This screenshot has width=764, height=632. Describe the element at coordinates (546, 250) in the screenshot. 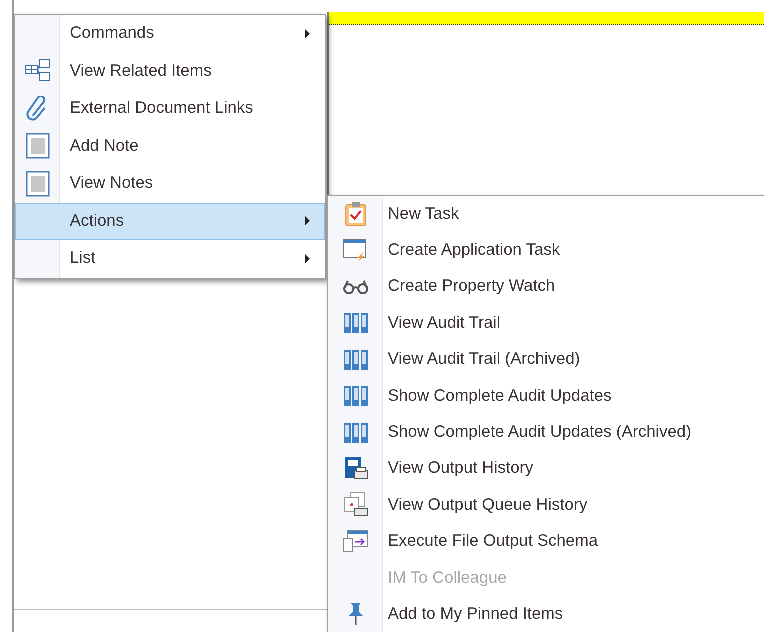

I see `menu-item: Create Application Task` at that location.